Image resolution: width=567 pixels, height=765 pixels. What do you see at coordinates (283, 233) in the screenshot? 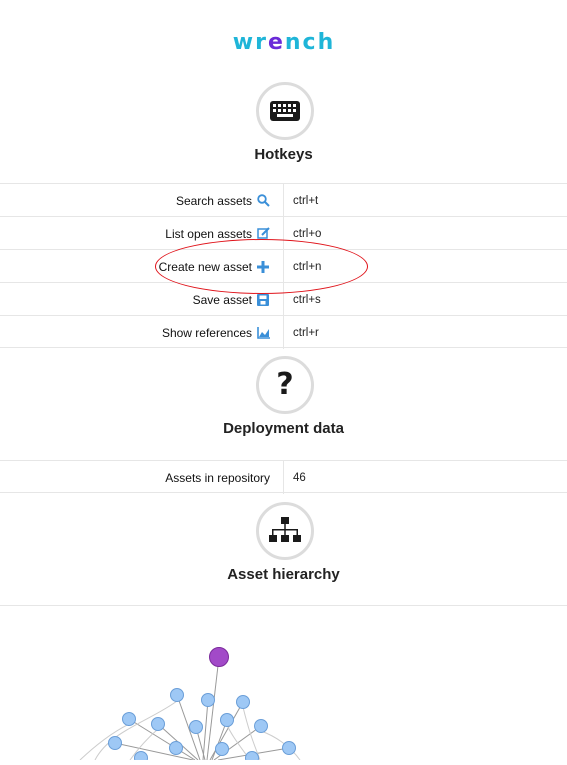
I see `hotkey-row-list-open: List open assets ctrl+o` at bounding box center [283, 233].